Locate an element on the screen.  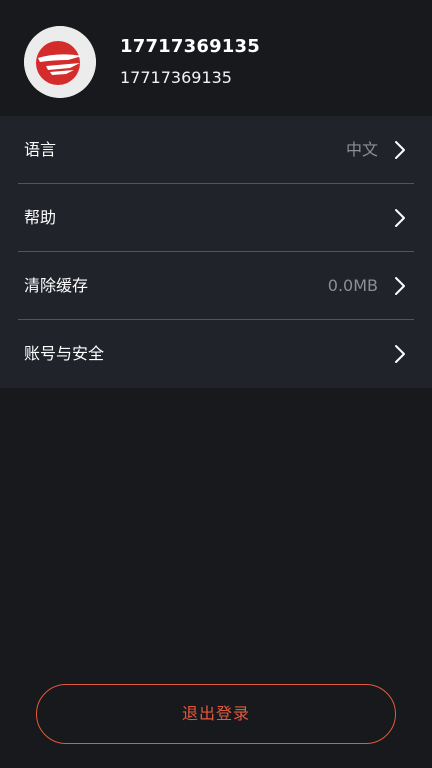
settings-item-language: 语言 中文 is located at coordinates (216, 150).